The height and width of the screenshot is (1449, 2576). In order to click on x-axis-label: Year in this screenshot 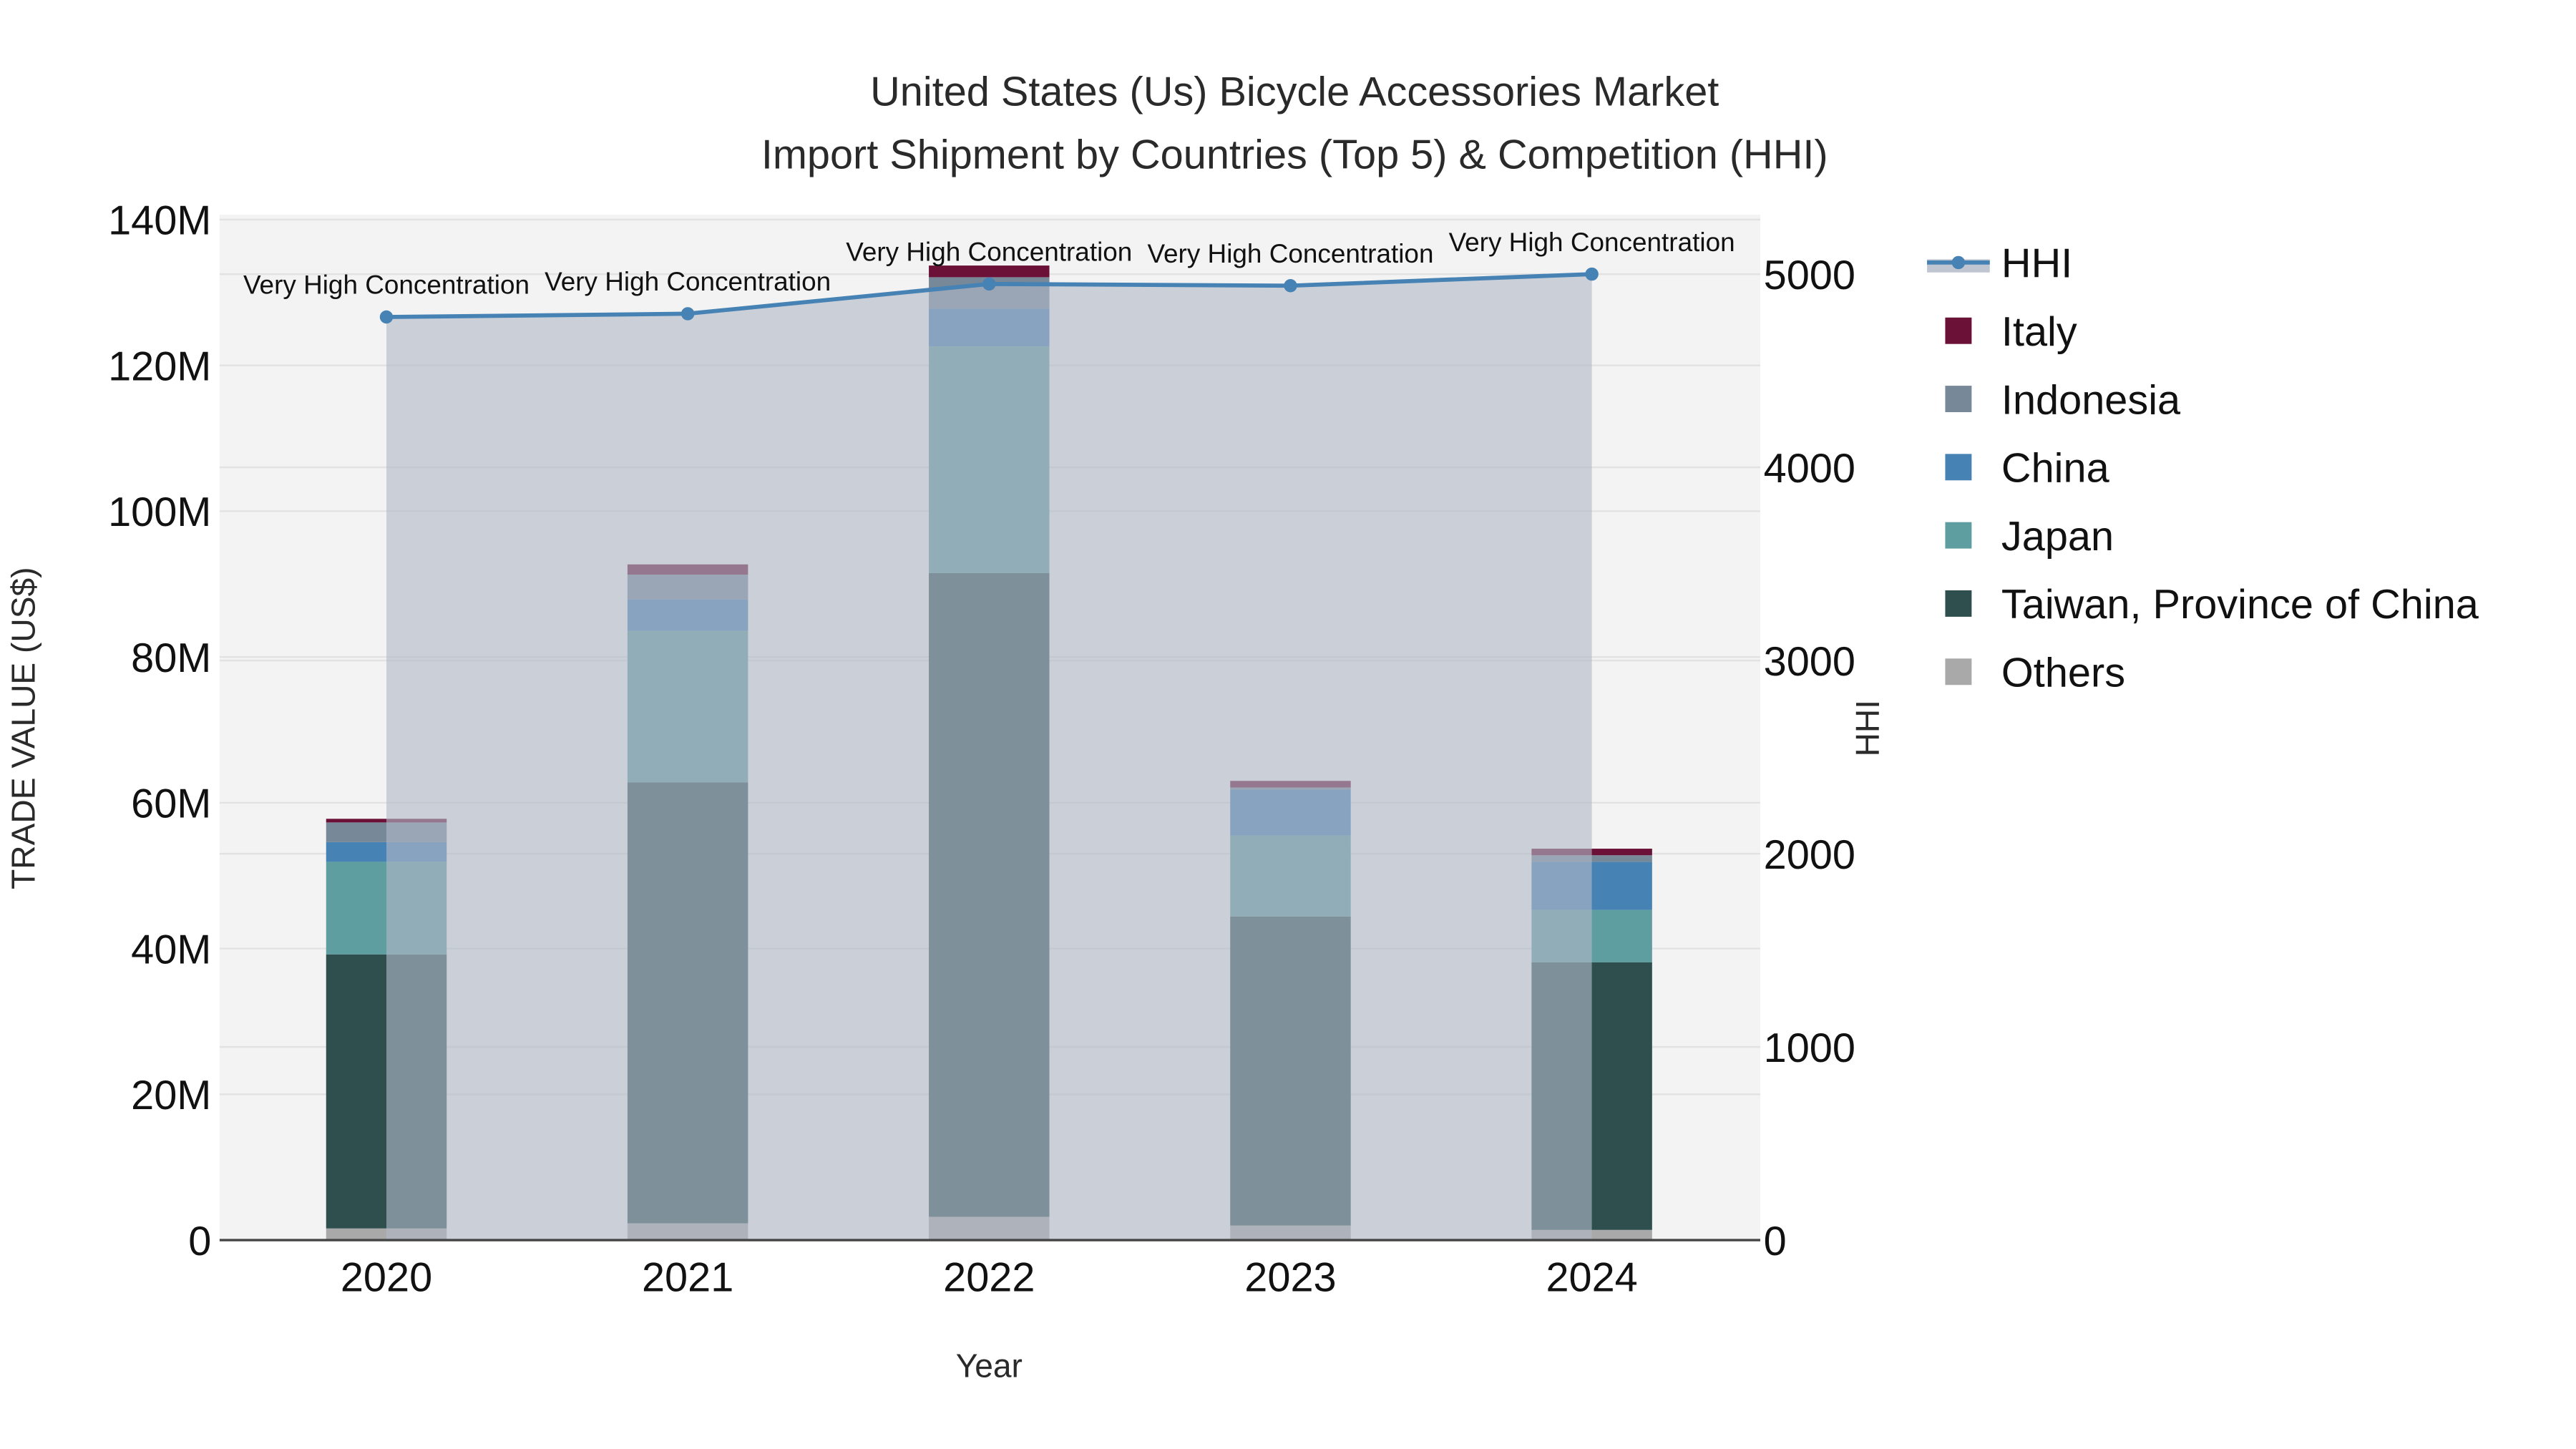, I will do `click(989, 1366)`.